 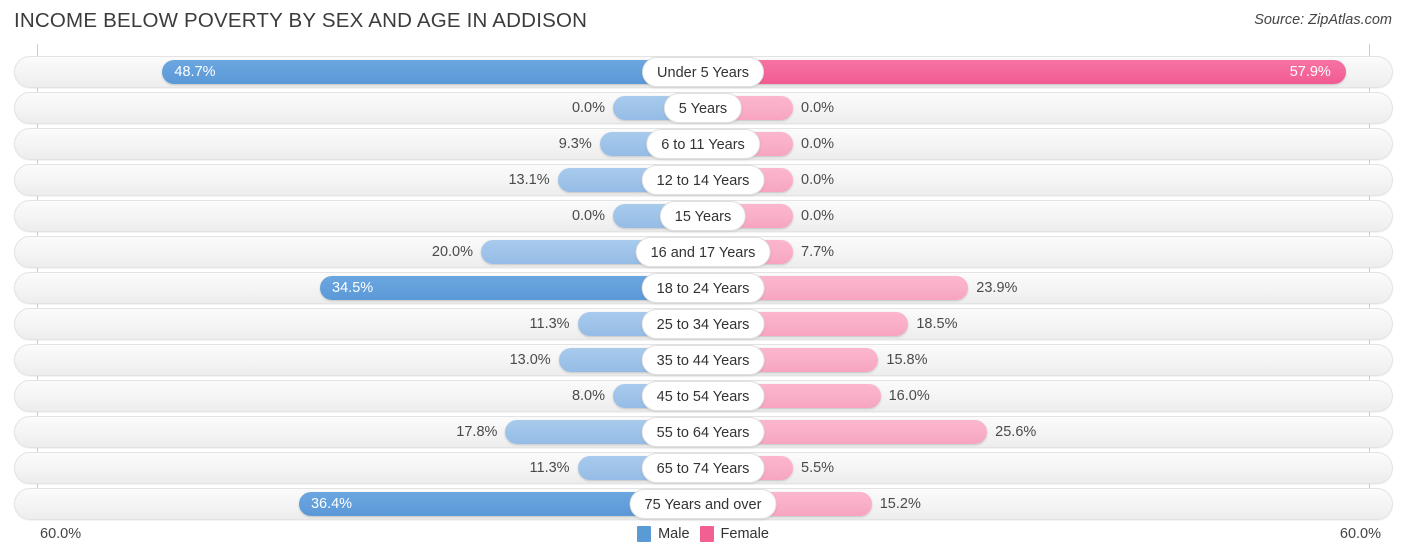 I want to click on table-row: 9.3% 0.0% 6 to 11 Years, so click(x=703, y=144).